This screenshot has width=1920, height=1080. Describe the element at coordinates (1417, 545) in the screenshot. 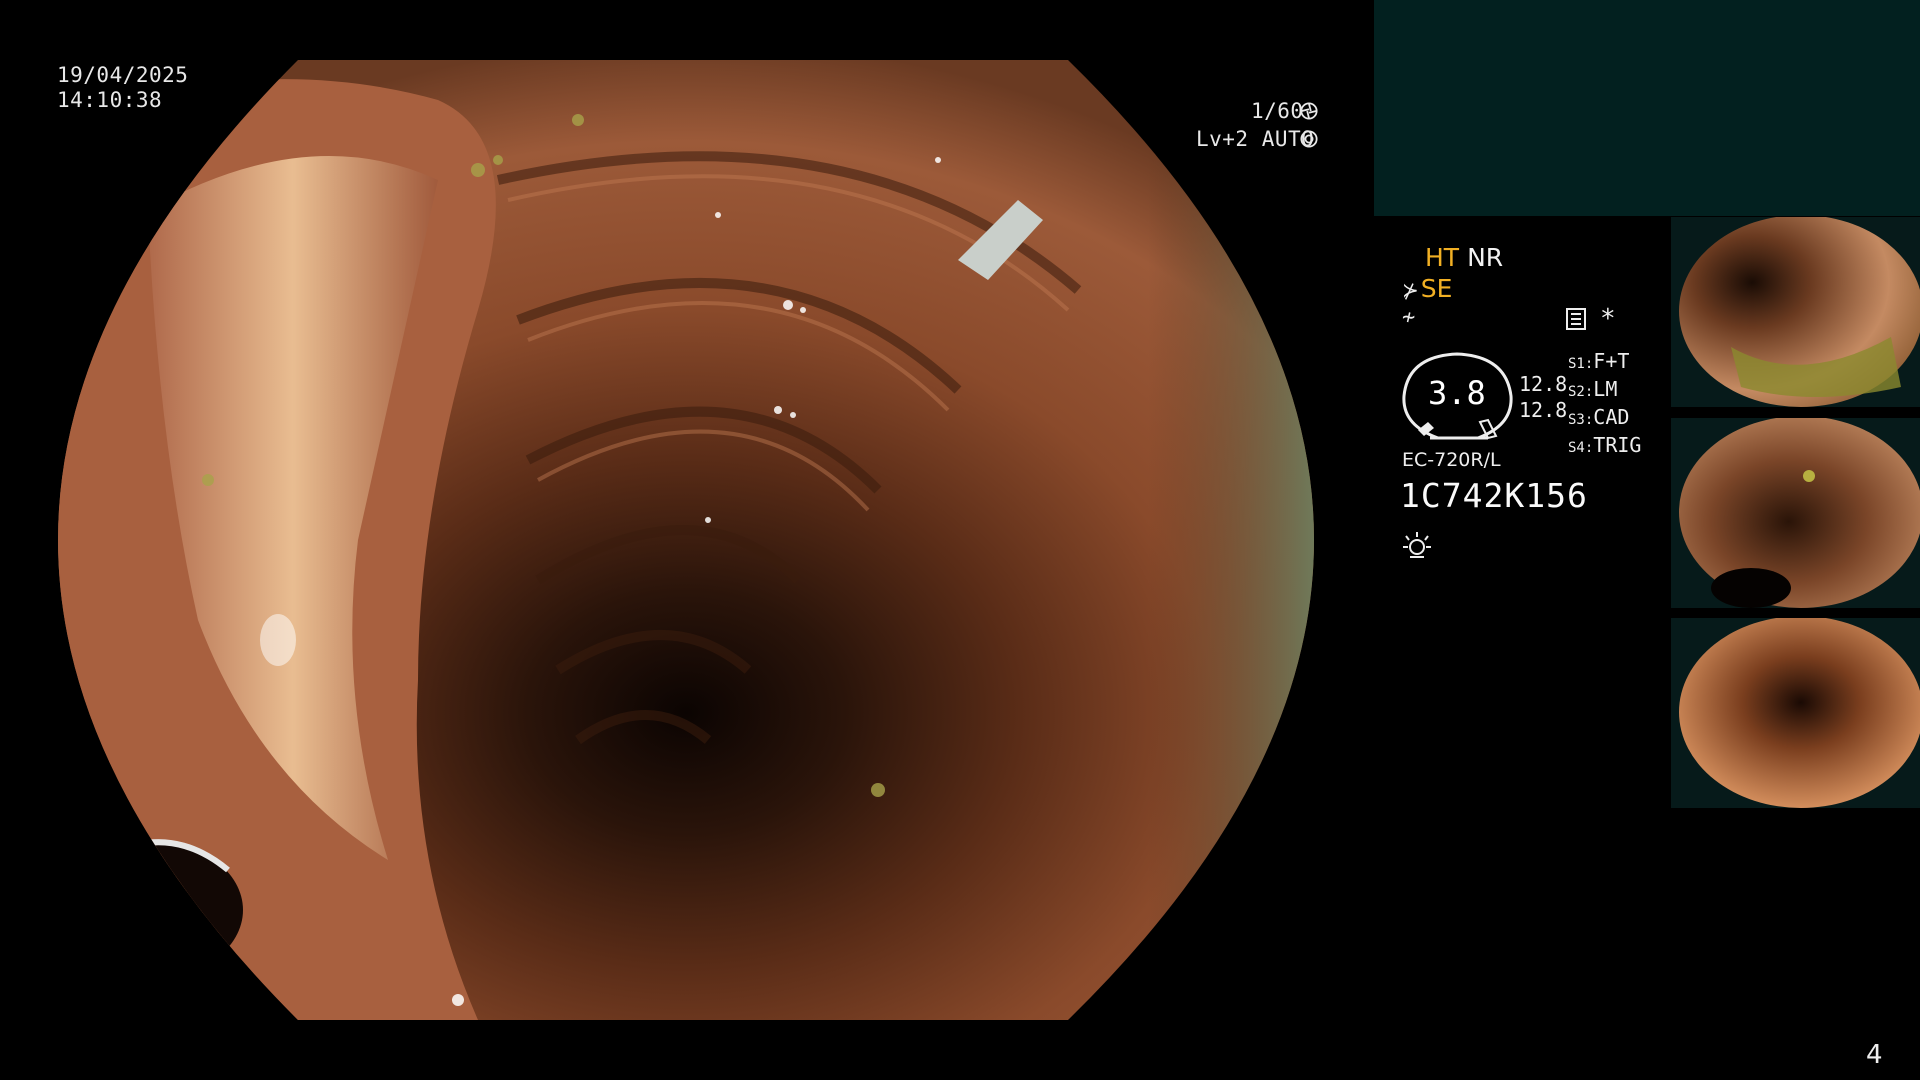

I see `light-source-icon` at that location.